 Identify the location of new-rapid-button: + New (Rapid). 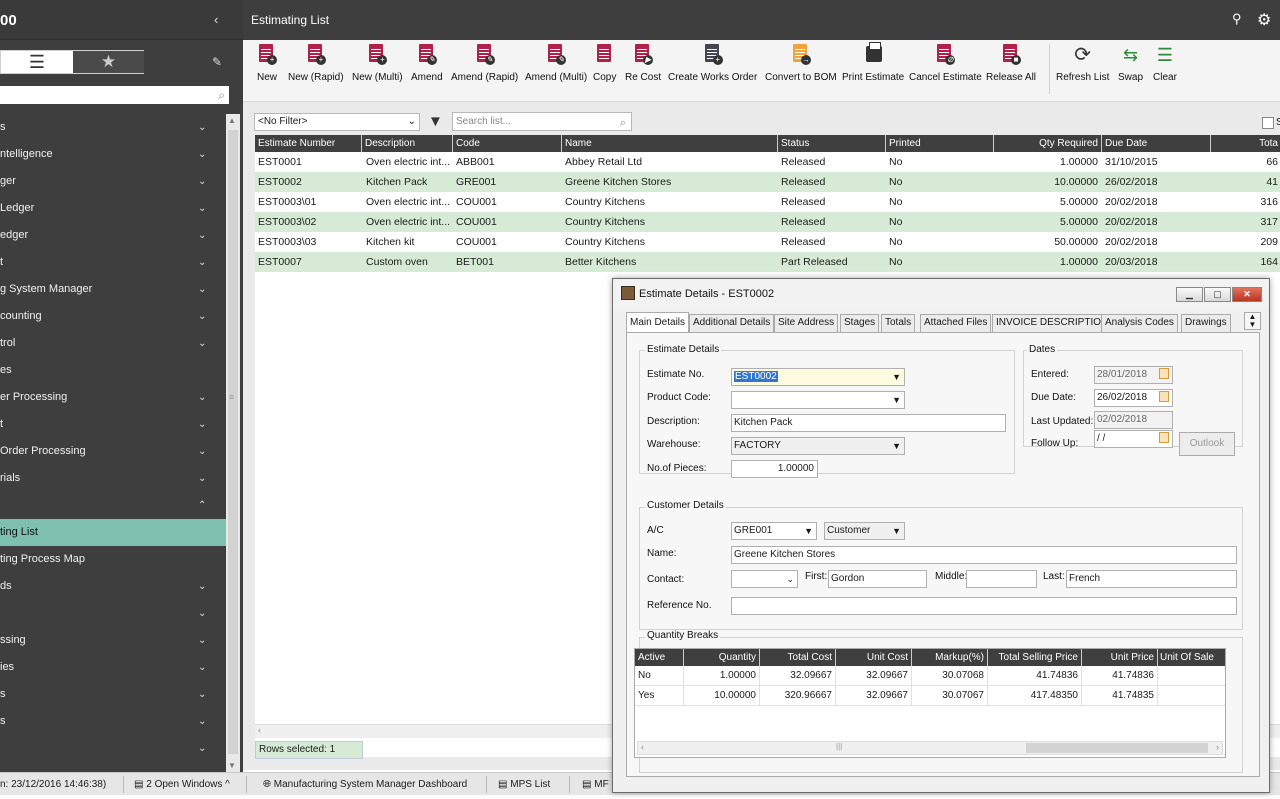
(316, 69).